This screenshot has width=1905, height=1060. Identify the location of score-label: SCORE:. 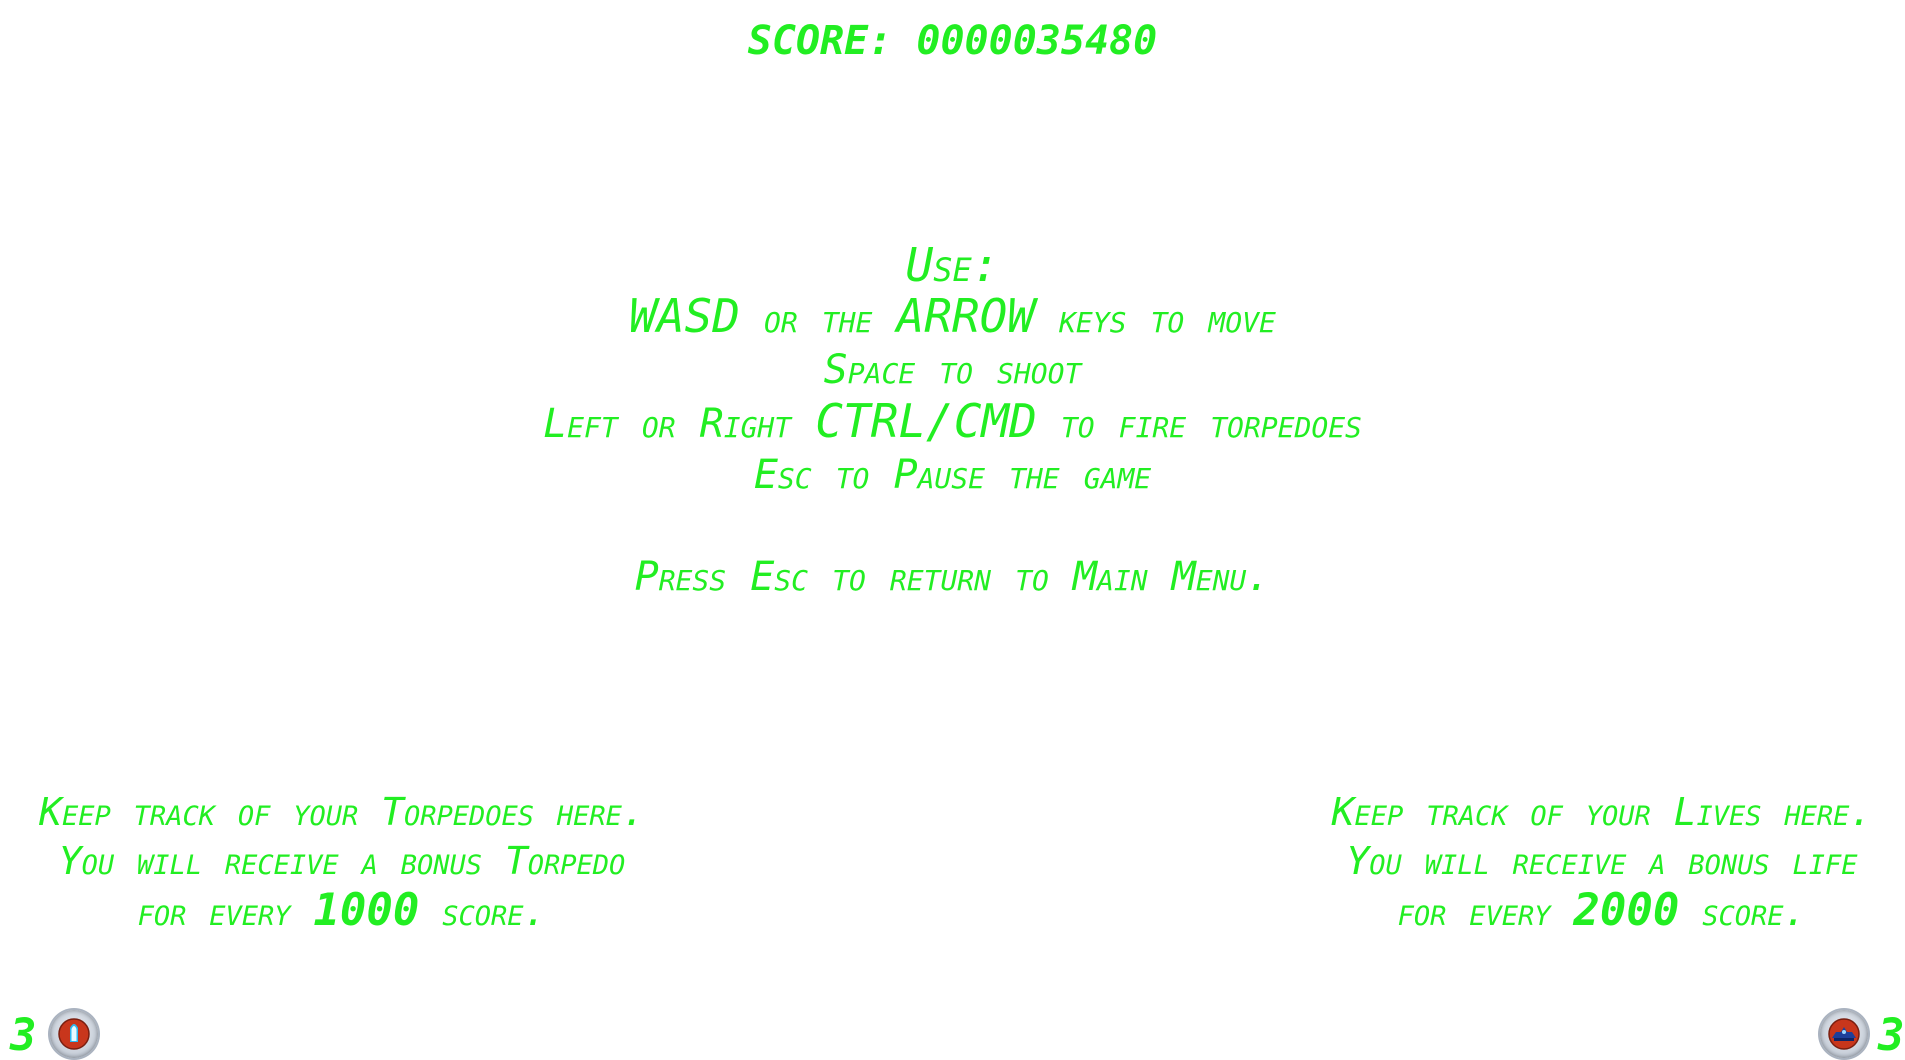
(820, 41).